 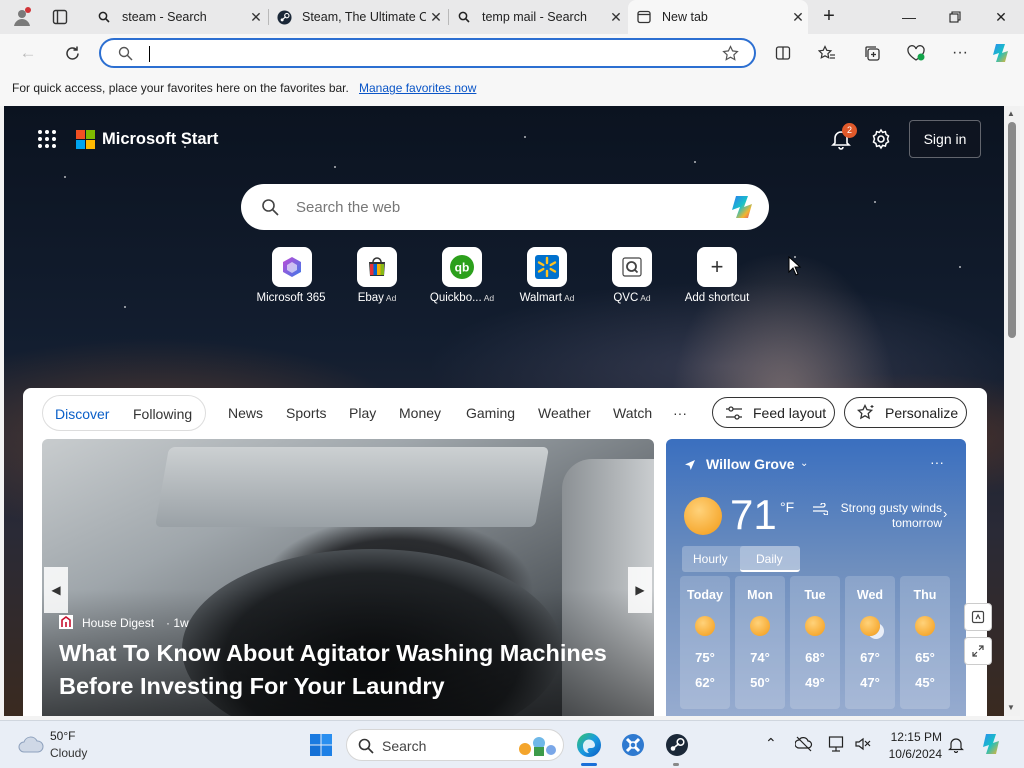 I want to click on weather-alert: Strong gusty winds tomorrow, so click(x=888, y=516).